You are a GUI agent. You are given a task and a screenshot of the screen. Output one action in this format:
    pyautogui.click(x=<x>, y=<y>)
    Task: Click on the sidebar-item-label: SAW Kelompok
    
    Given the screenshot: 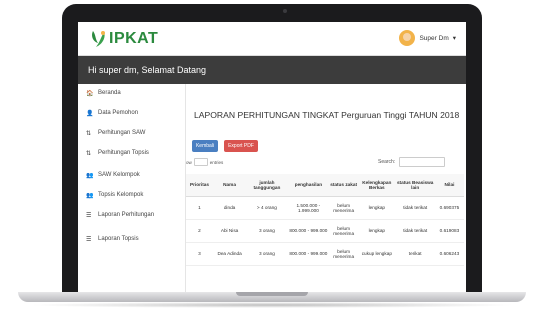 What is the action you would take?
    pyautogui.click(x=119, y=175)
    